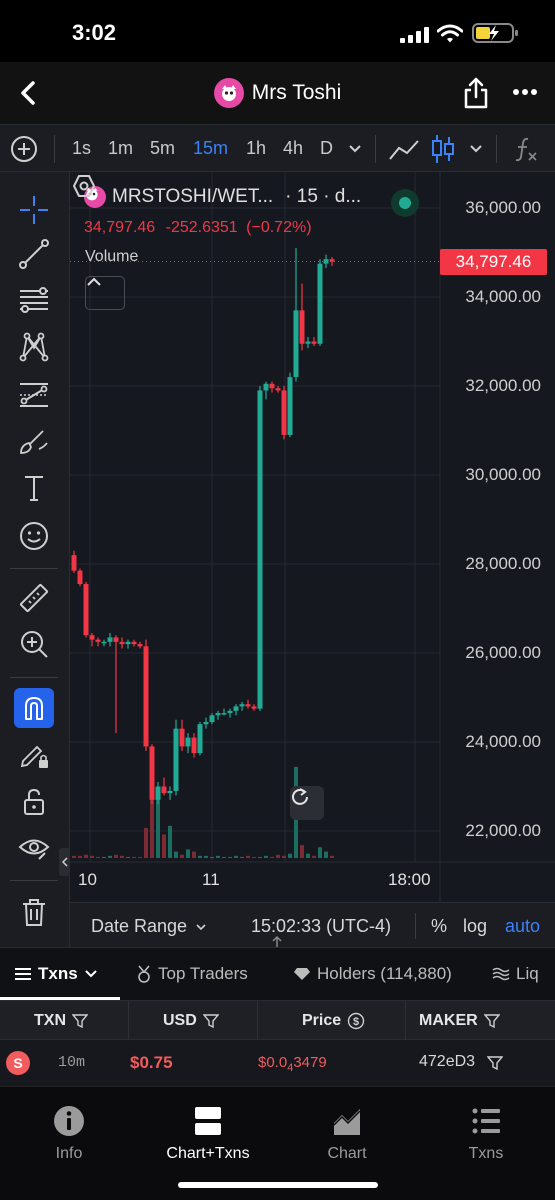 The width and height of the screenshot is (555, 1200). Describe the element at coordinates (503, 652) in the screenshot. I see `price-tick-label: 26,000.00` at that location.